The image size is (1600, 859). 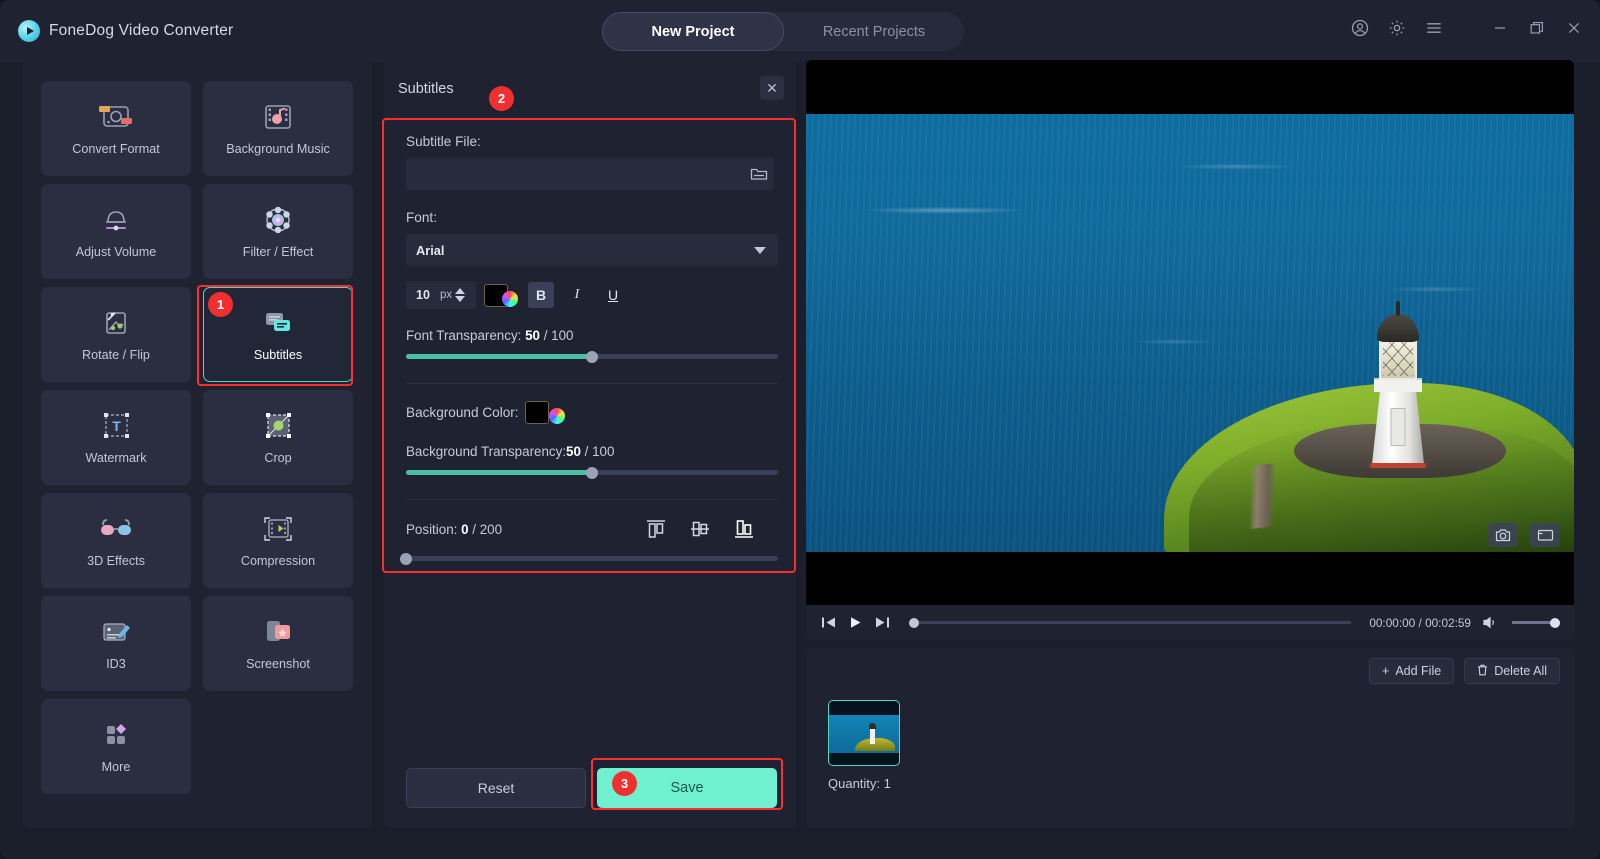 What do you see at coordinates (592, 472) in the screenshot?
I see `background-transparency-slider` at bounding box center [592, 472].